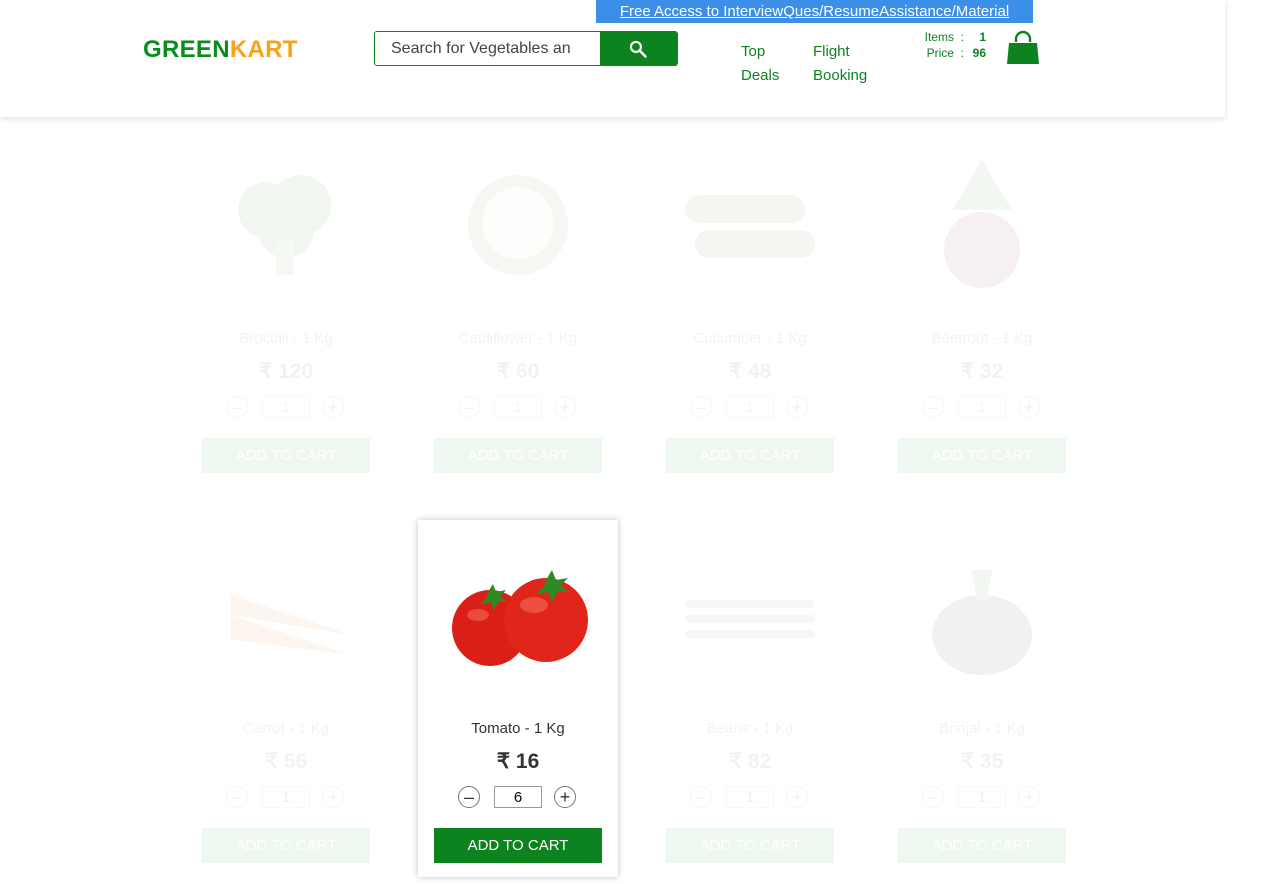 This screenshot has height=884, width=1284. Describe the element at coordinates (750, 698) in the screenshot. I see `product-card-beans: Beans - 1 Kg ₹ 82 – + ADD TO CART` at that location.